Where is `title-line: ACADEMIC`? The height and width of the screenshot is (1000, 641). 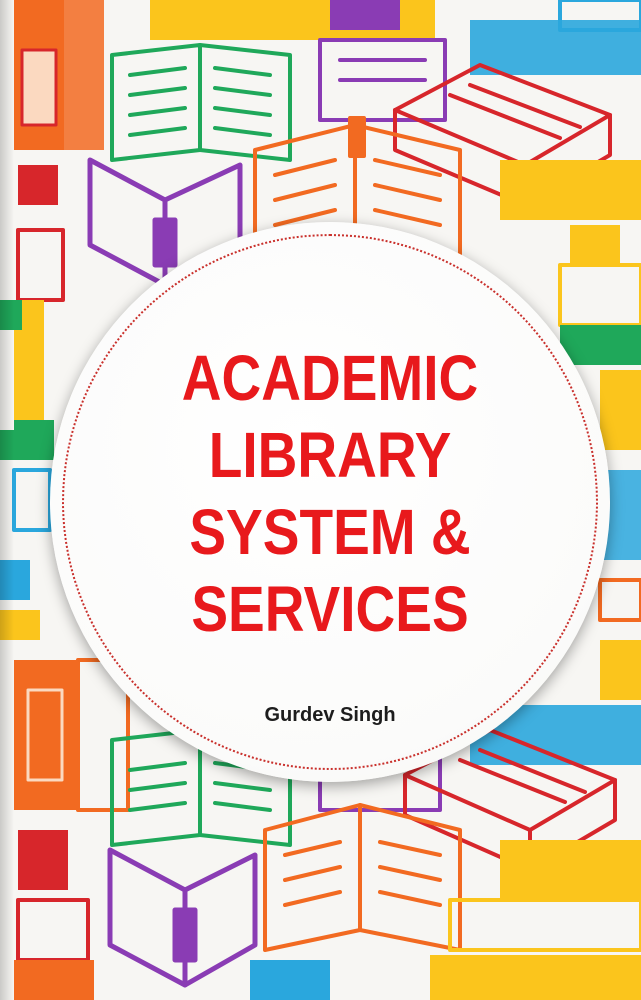 title-line: ACADEMIC is located at coordinates (330, 378).